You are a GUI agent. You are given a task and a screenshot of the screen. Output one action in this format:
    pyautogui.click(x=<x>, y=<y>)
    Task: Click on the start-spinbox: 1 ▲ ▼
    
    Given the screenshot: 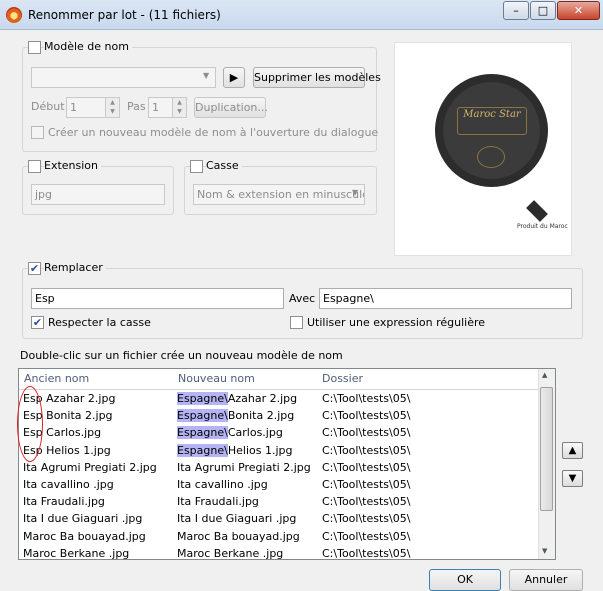 What is the action you would take?
    pyautogui.click(x=93, y=107)
    